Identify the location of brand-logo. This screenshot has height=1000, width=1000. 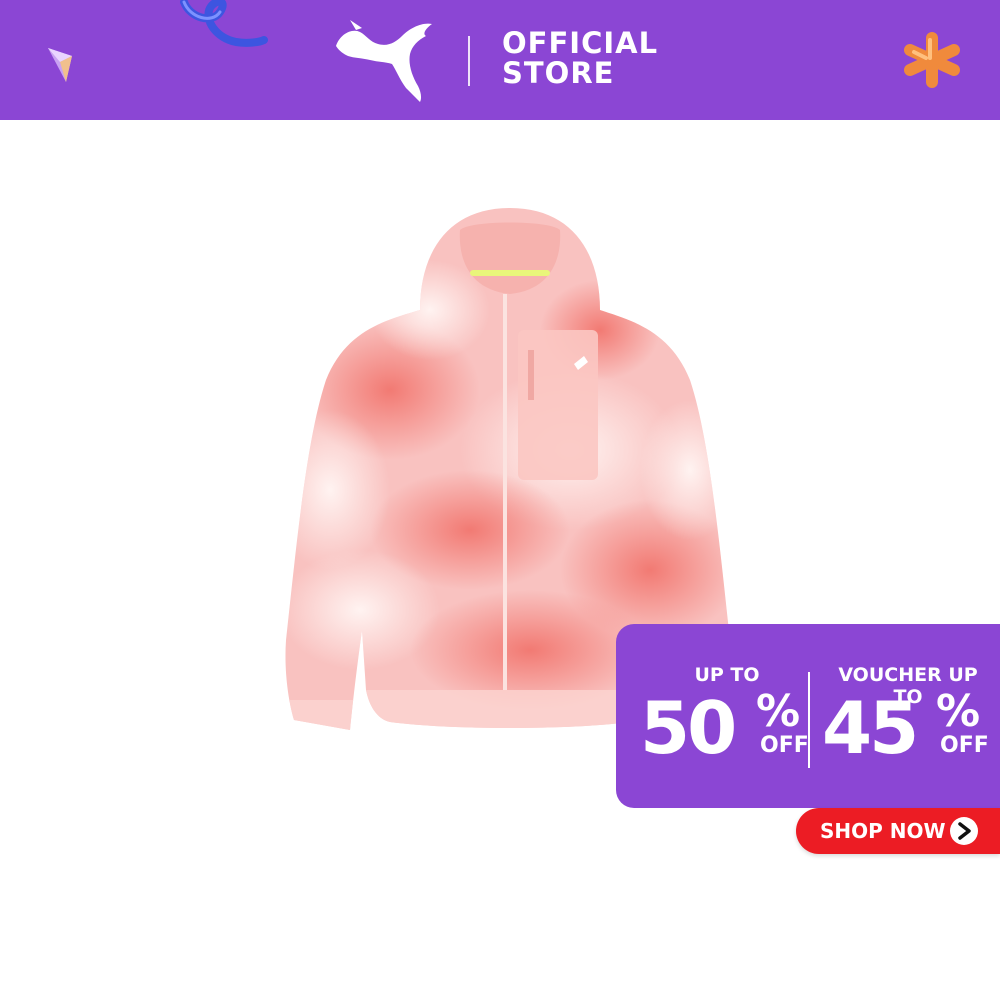
(390, 60).